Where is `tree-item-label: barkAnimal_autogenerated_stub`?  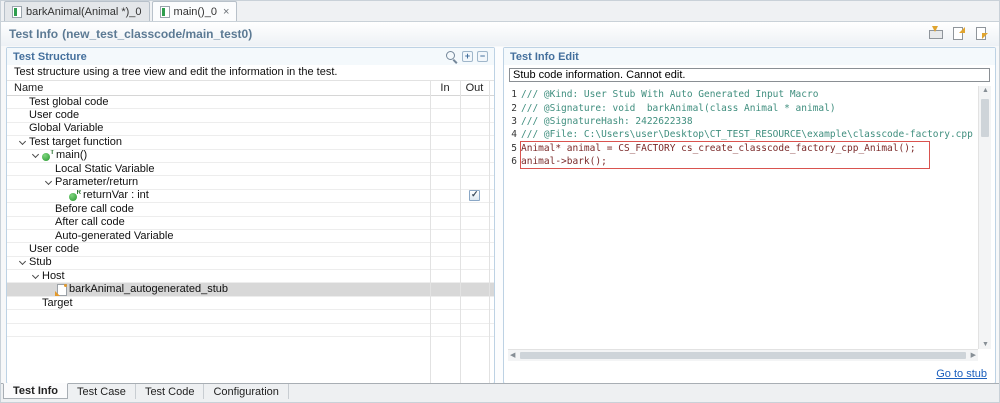
tree-item-label: barkAnimal_autogenerated_stub is located at coordinates (149, 289).